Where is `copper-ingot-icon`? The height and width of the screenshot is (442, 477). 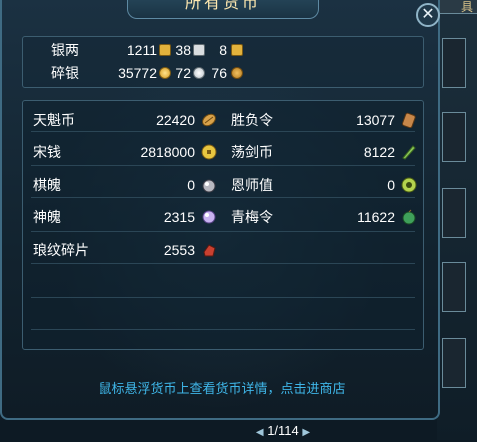
copper-ingot-icon is located at coordinates (237, 50).